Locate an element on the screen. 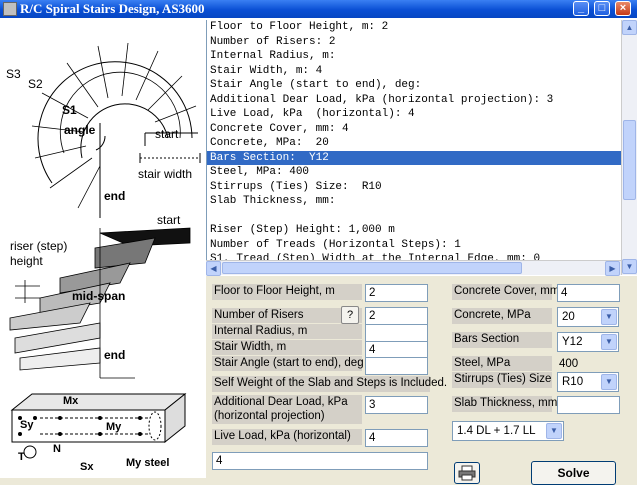 The image size is (637, 485). output-line: Number of Treads (Horizontal Steps): 1 is located at coordinates (414, 245).